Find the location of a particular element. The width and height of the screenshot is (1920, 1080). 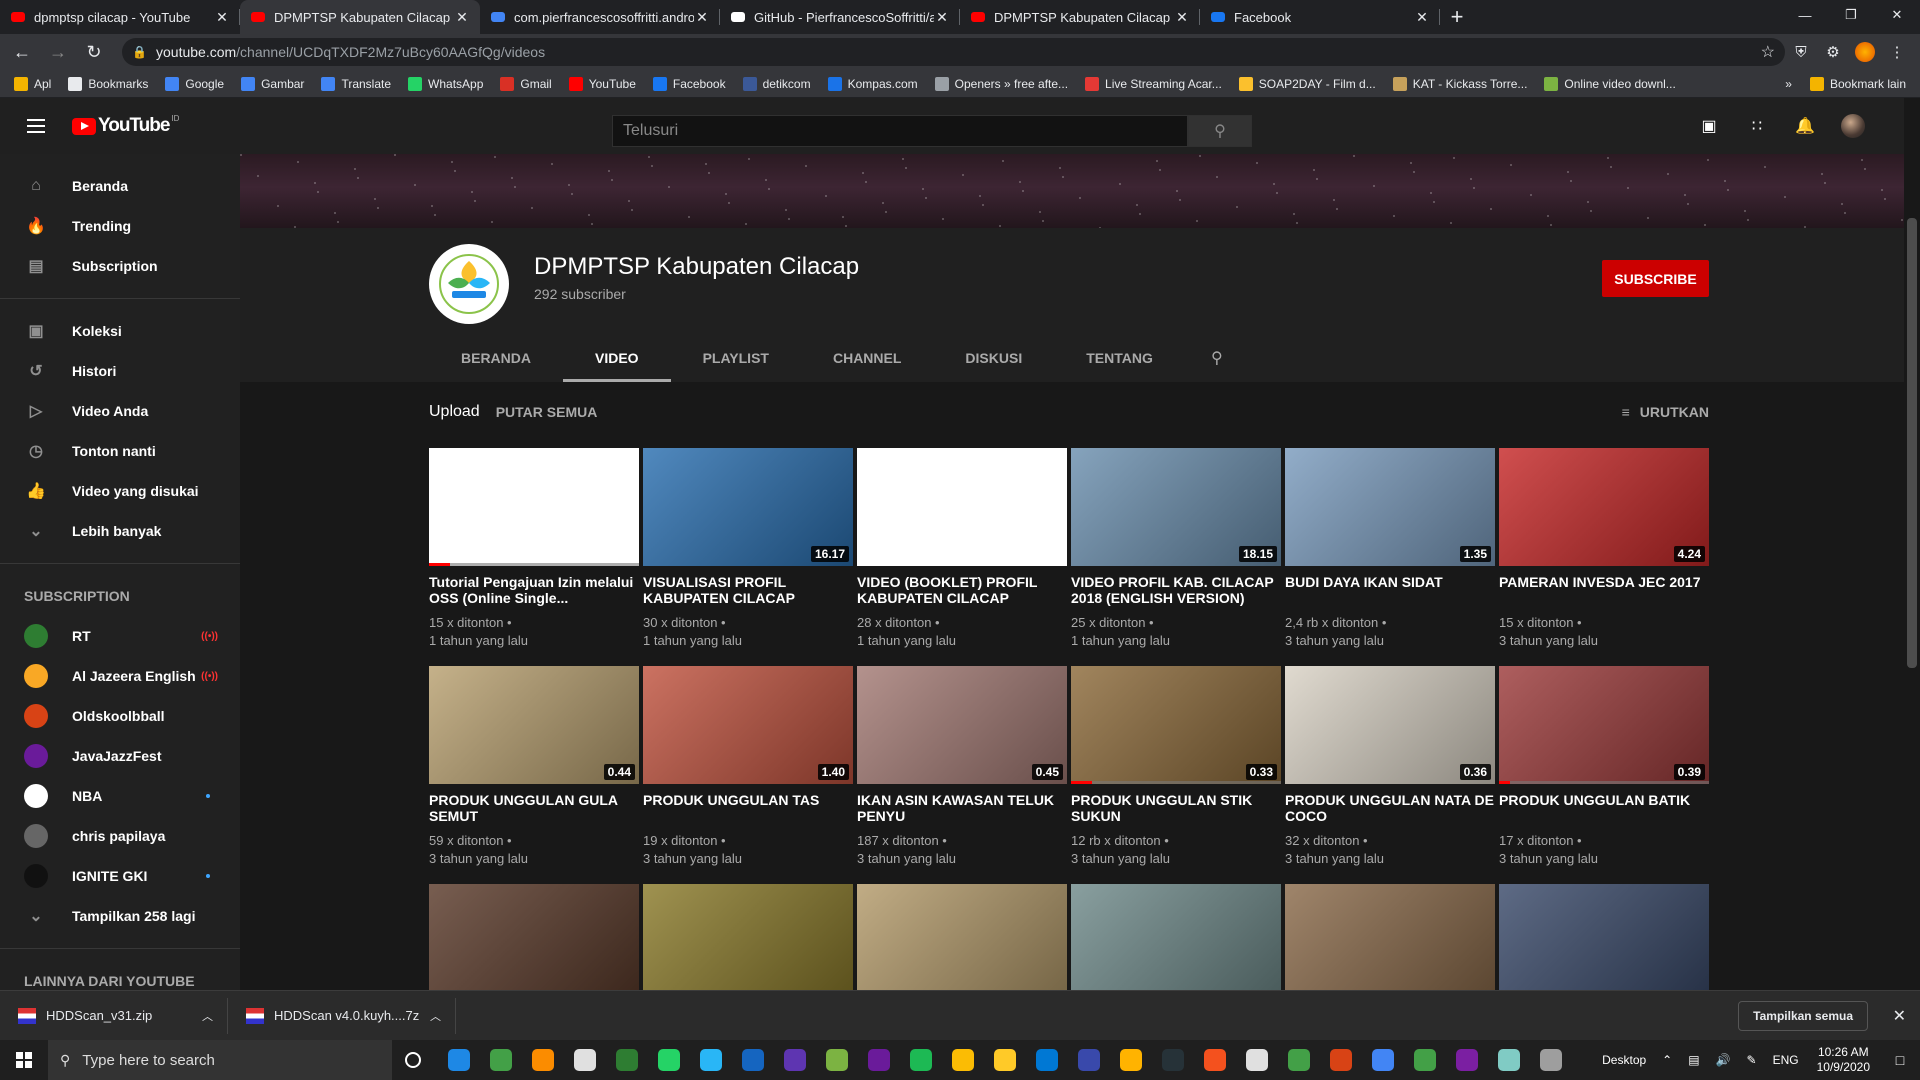

bookmark-item: Bookmarks is located at coordinates (108, 83).